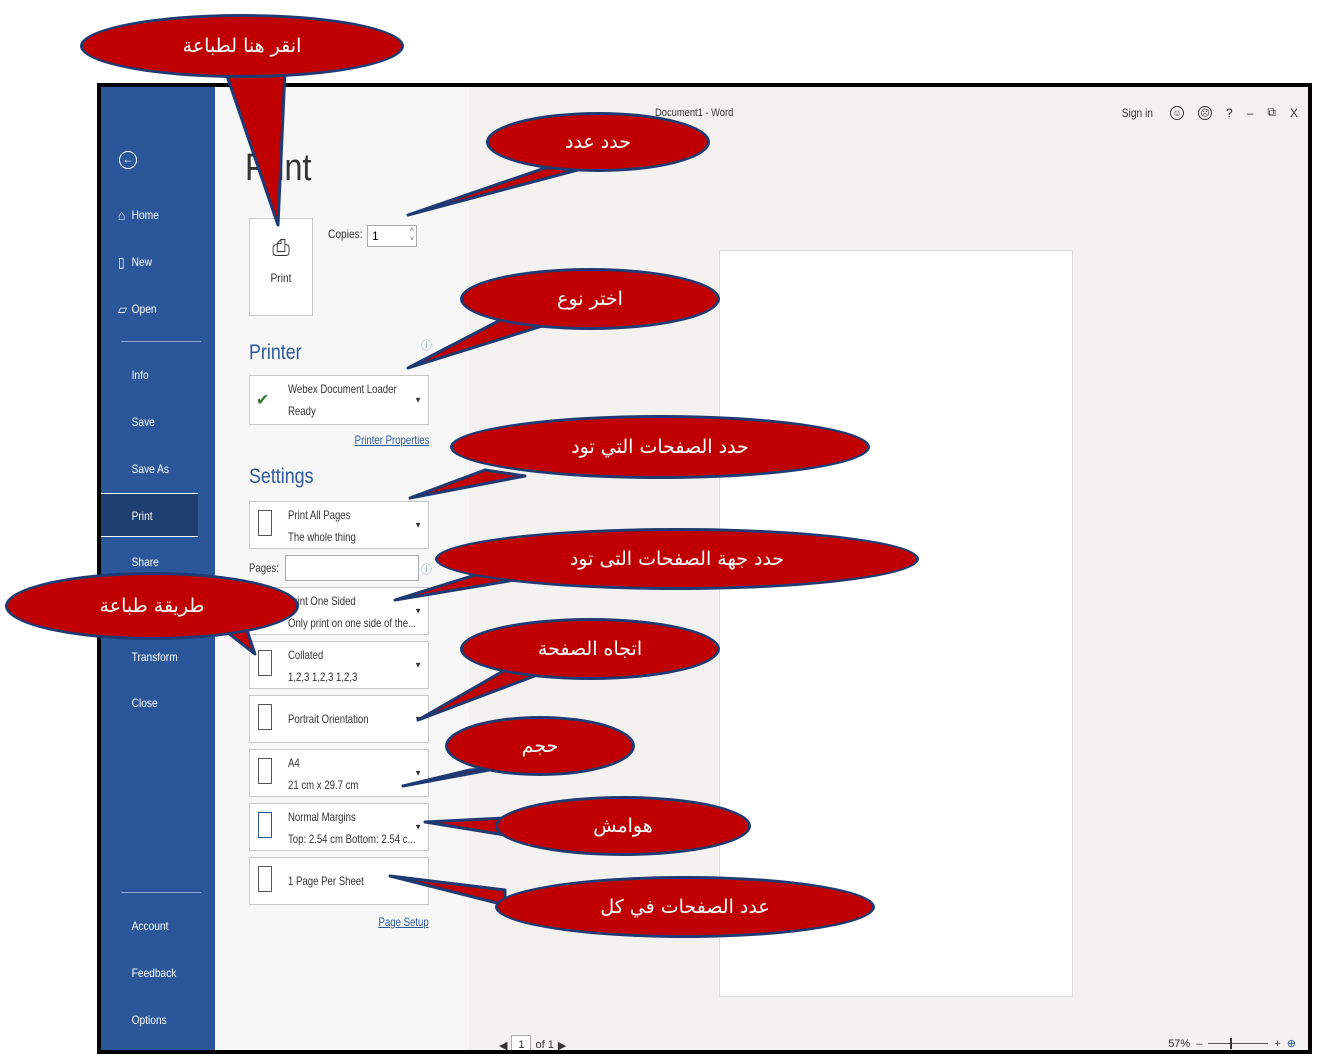 The width and height of the screenshot is (1323, 1060). I want to click on callout-print-here: انقر هنا لطباعة, so click(242, 46).